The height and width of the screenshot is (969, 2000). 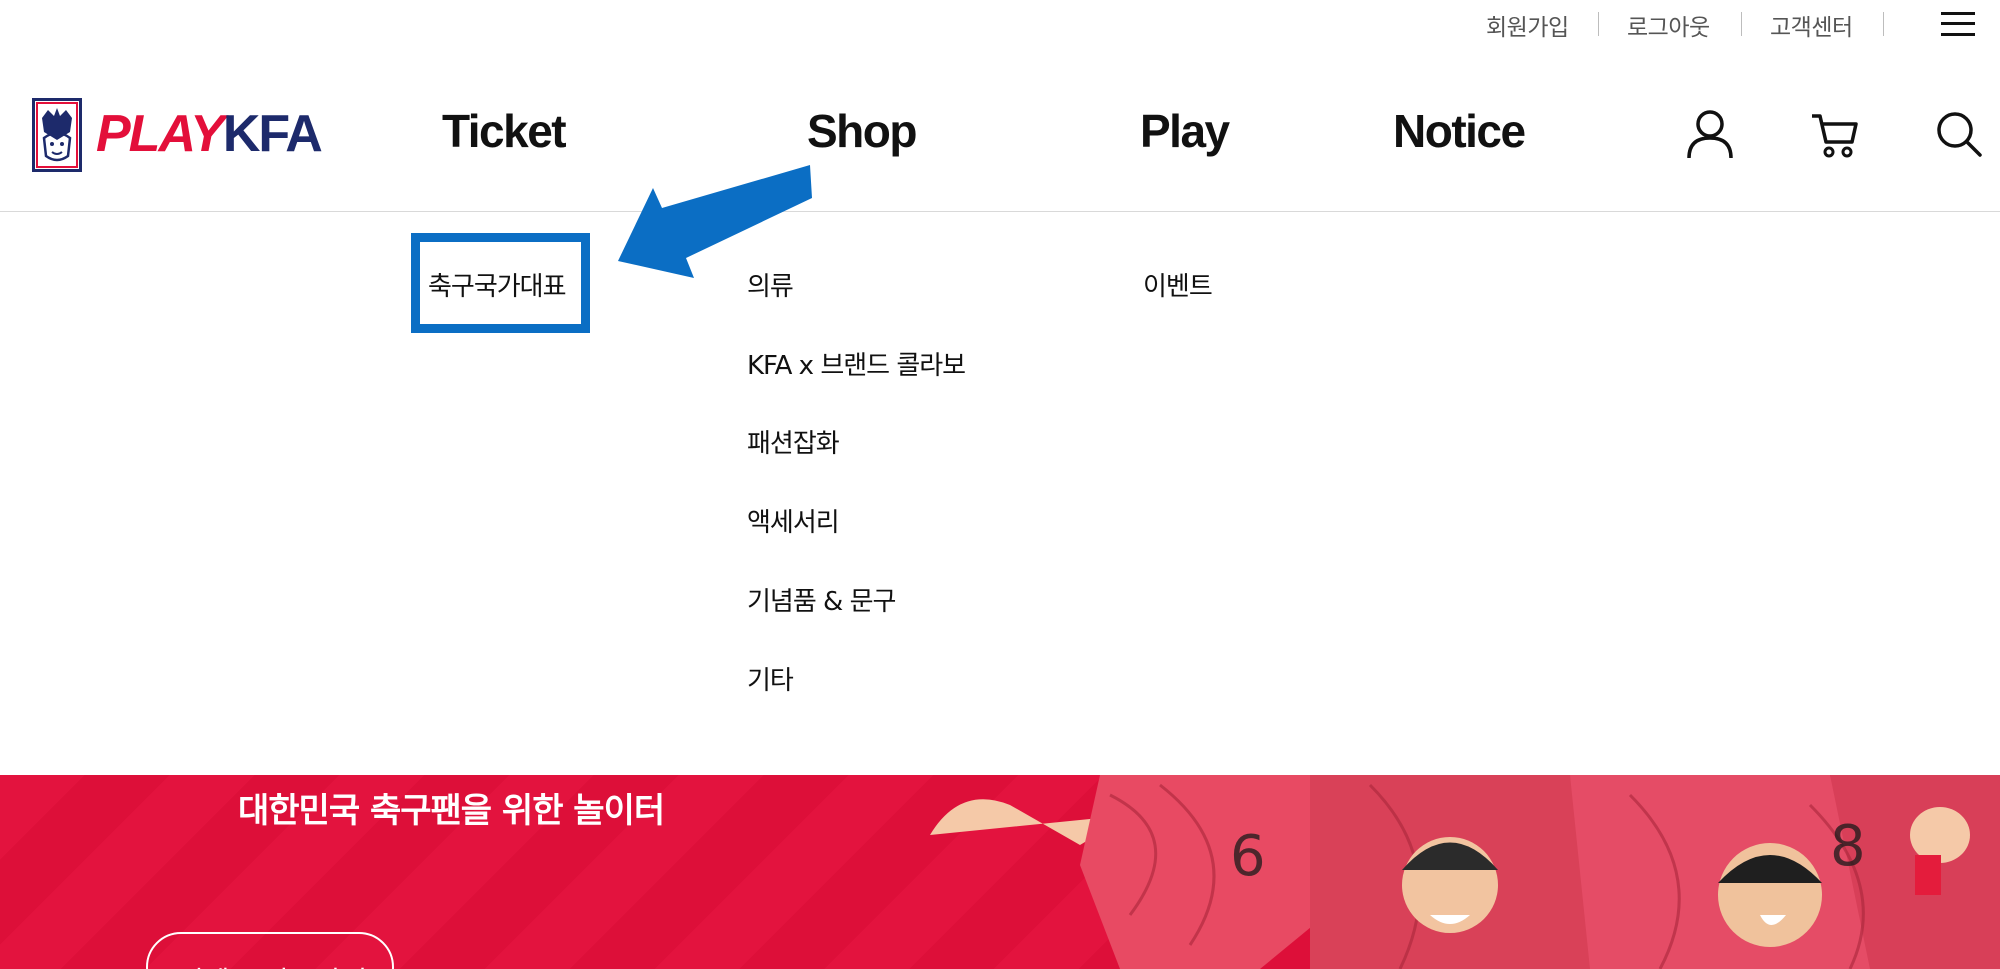 I want to click on annotation-arrow-icon, so click(x=715, y=221).